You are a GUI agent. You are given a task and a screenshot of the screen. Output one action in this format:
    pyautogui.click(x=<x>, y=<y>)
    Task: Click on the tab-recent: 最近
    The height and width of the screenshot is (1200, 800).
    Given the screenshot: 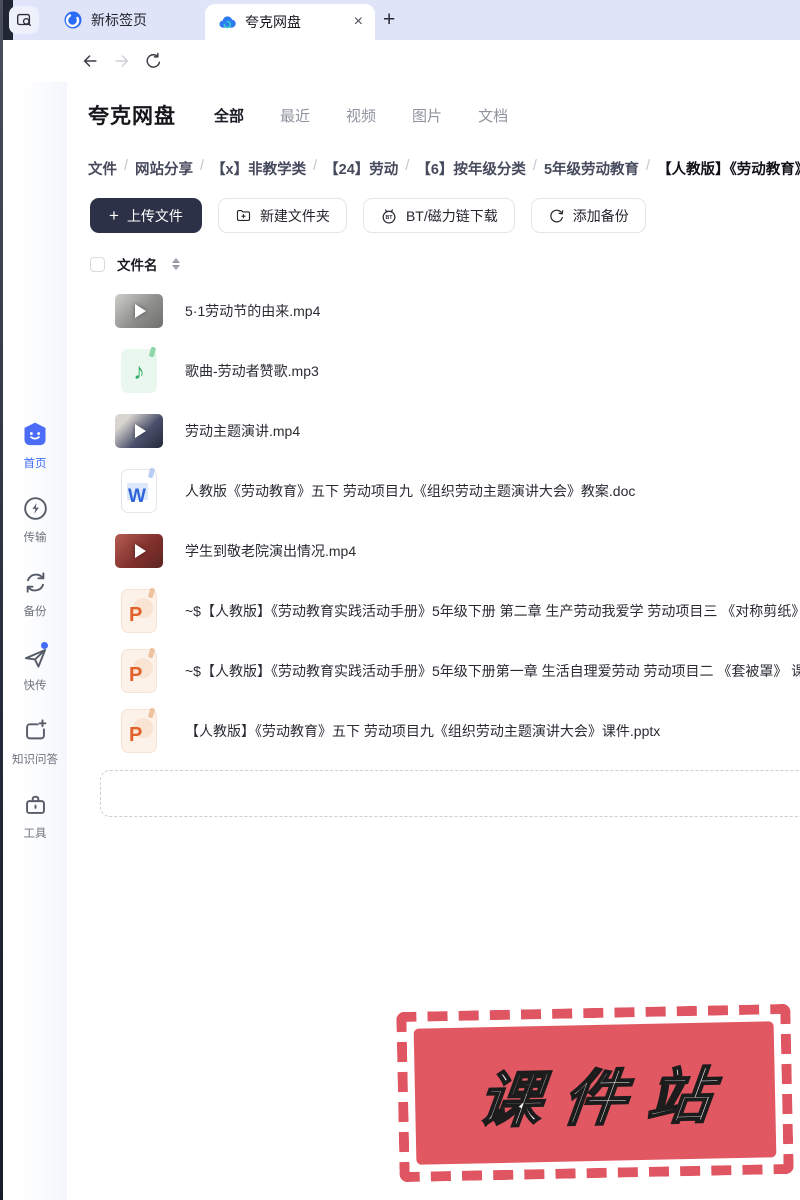 What is the action you would take?
    pyautogui.click(x=295, y=115)
    